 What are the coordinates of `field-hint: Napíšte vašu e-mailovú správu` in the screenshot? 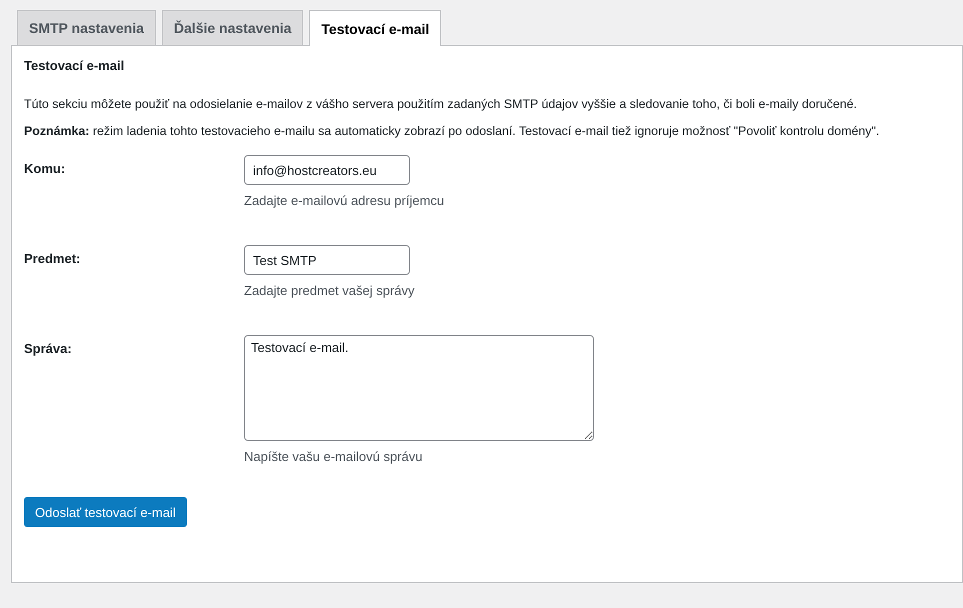 It's located at (334, 457).